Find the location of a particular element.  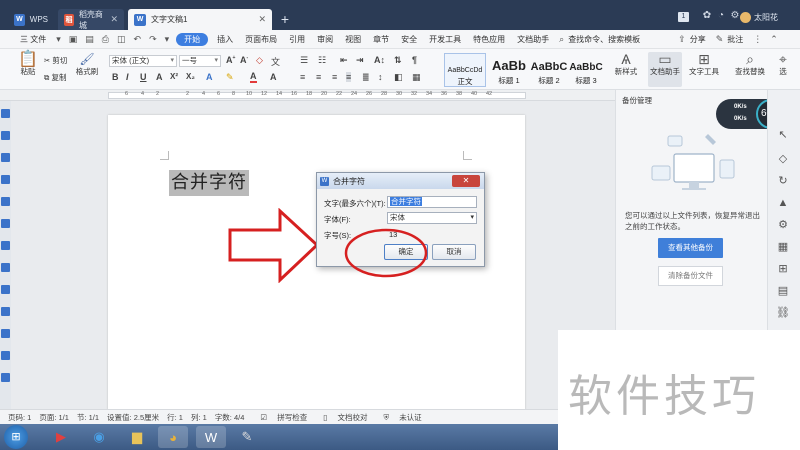

clipboard-list-icon: ▤ is located at coordinates (783, 291).